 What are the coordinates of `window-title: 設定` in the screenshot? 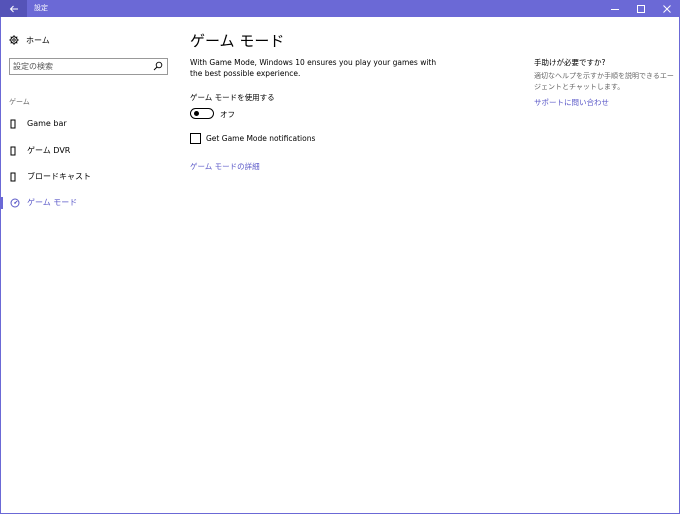 It's located at (41, 8).